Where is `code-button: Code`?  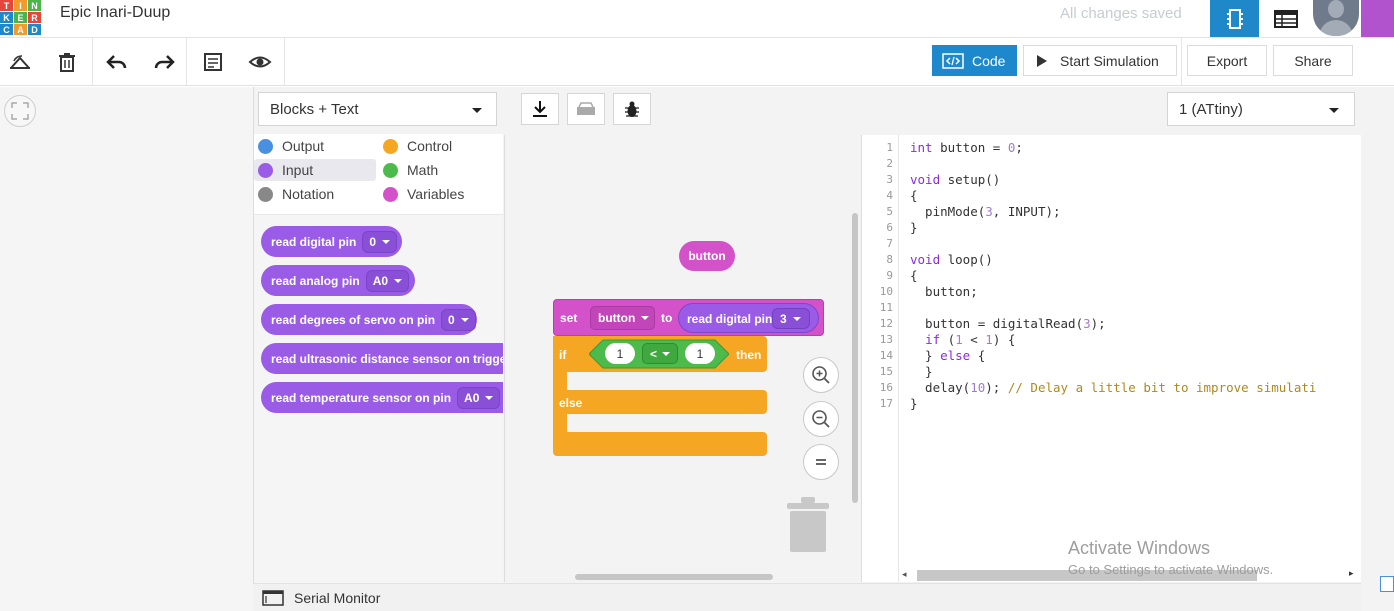
code-button: Code is located at coordinates (974, 60).